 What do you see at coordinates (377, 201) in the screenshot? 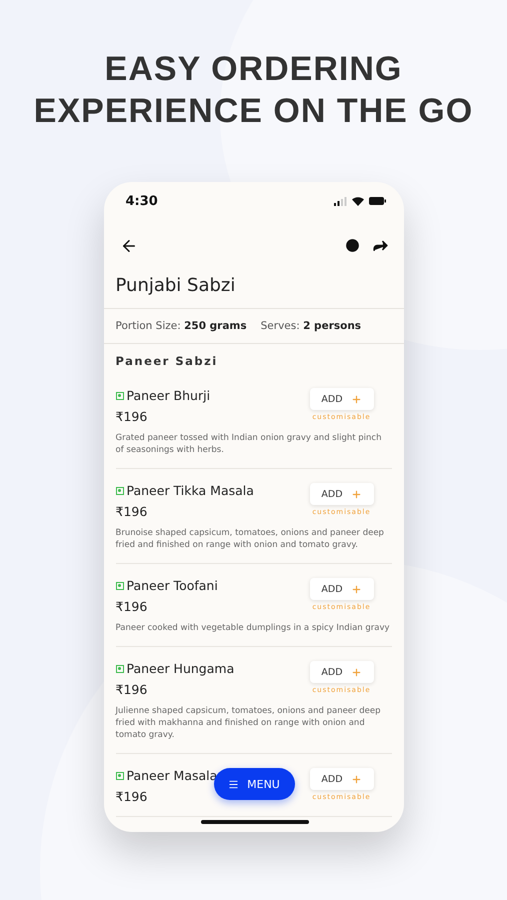
I see `battery-icon` at bounding box center [377, 201].